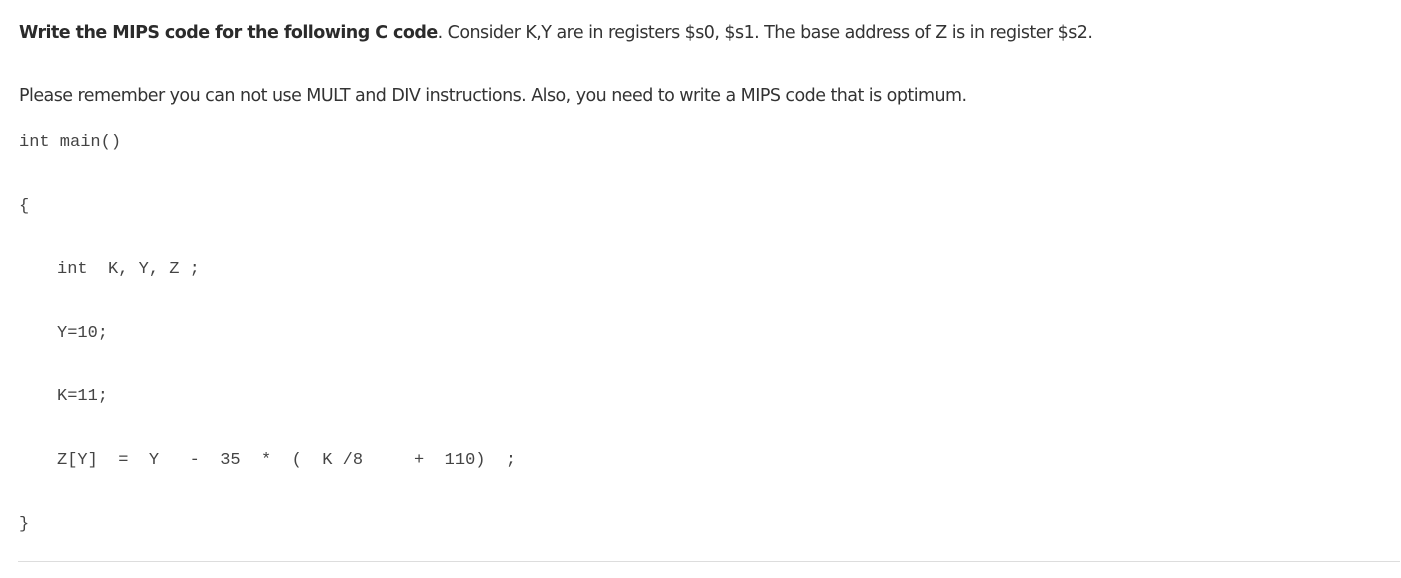 The width and height of the screenshot is (1401, 578). Describe the element at coordinates (128, 269) in the screenshot. I see `code-line-declaration: int K, Y, Z ;` at that location.